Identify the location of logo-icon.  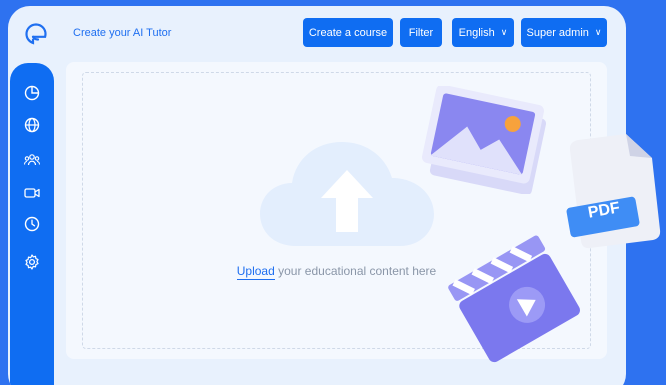
(36, 34).